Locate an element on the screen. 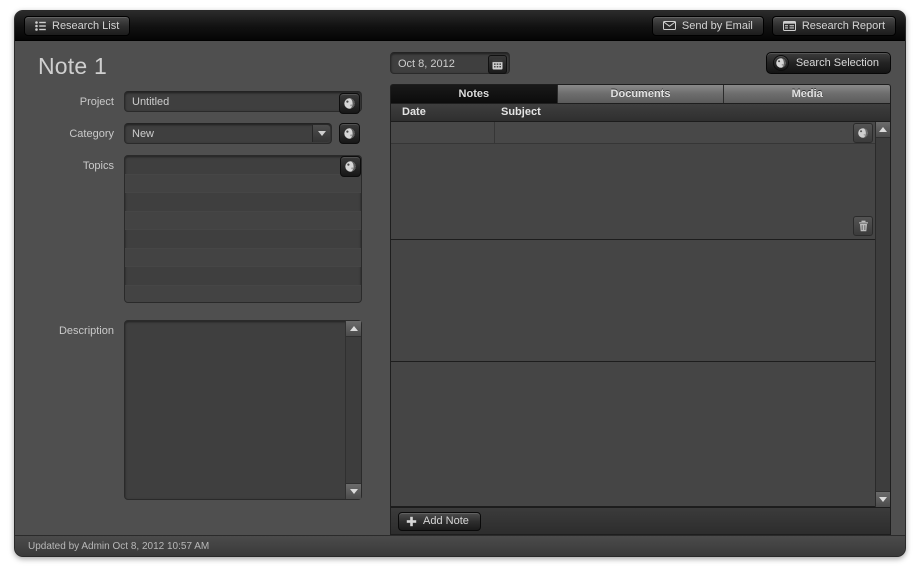  category-value: New is located at coordinates (143, 134).